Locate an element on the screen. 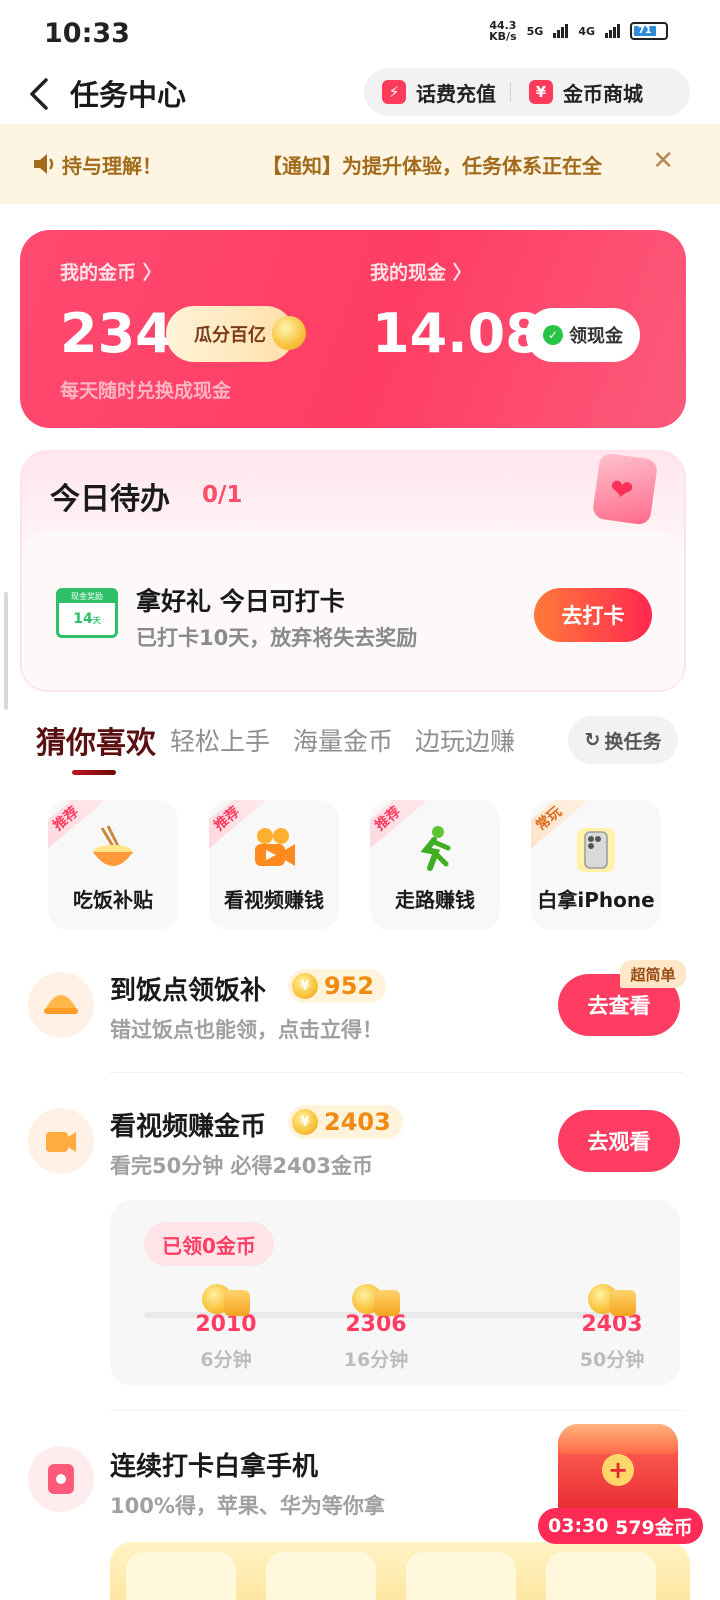  task-name: 看视频赚金币 is located at coordinates (188, 1127).